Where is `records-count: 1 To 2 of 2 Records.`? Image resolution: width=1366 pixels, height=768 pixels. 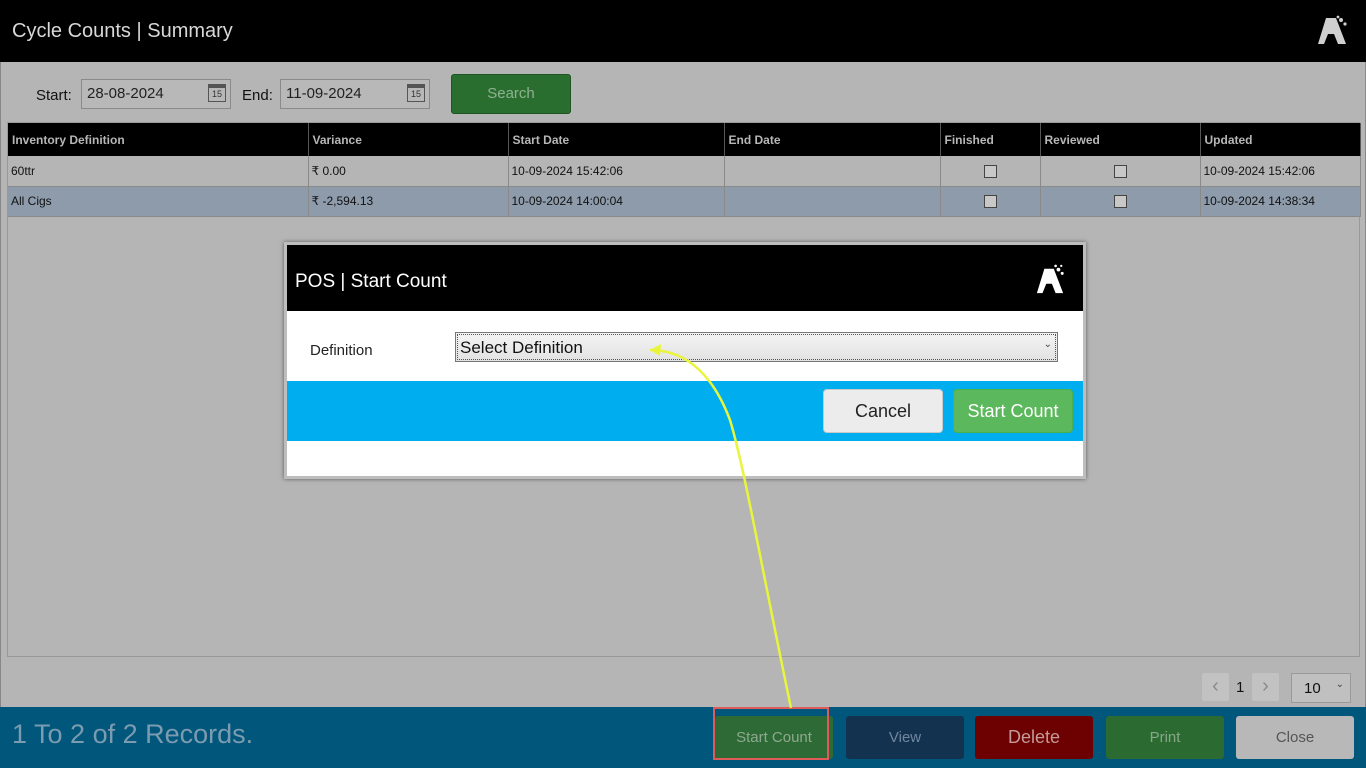 records-count: 1 To 2 of 2 Records. is located at coordinates (133, 734).